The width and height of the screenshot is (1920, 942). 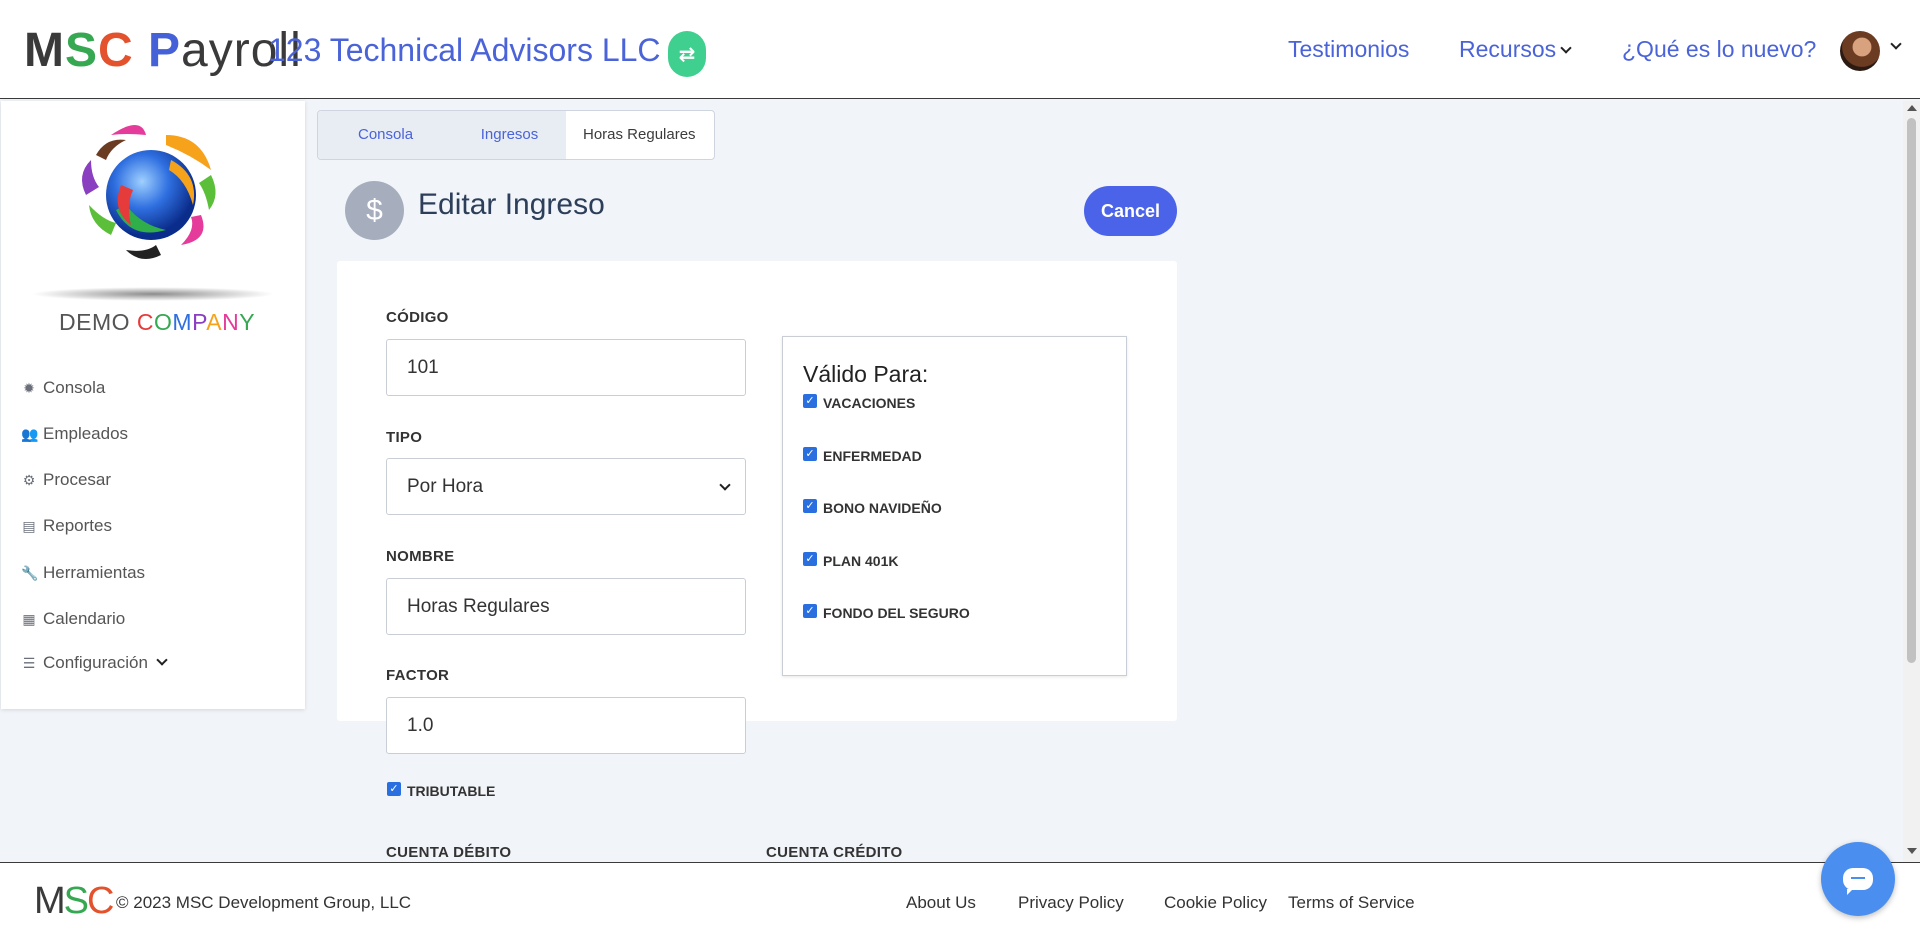 I want to click on valido-plan-401k: ✓ PLAN 401K, so click(x=851, y=560).